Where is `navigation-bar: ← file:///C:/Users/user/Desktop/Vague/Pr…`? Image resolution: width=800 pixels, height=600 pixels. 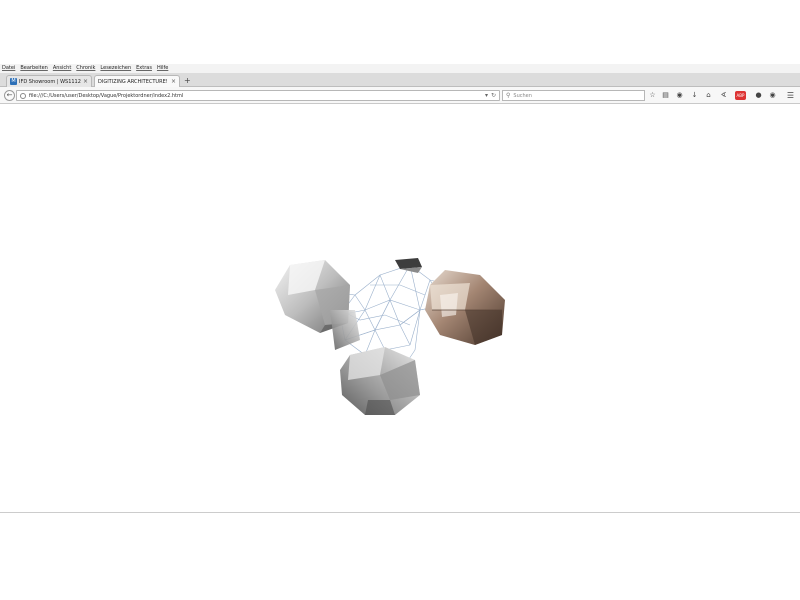 navigation-bar: ← file:///C:/Users/user/Desktop/Vague/Pr… is located at coordinates (400, 95).